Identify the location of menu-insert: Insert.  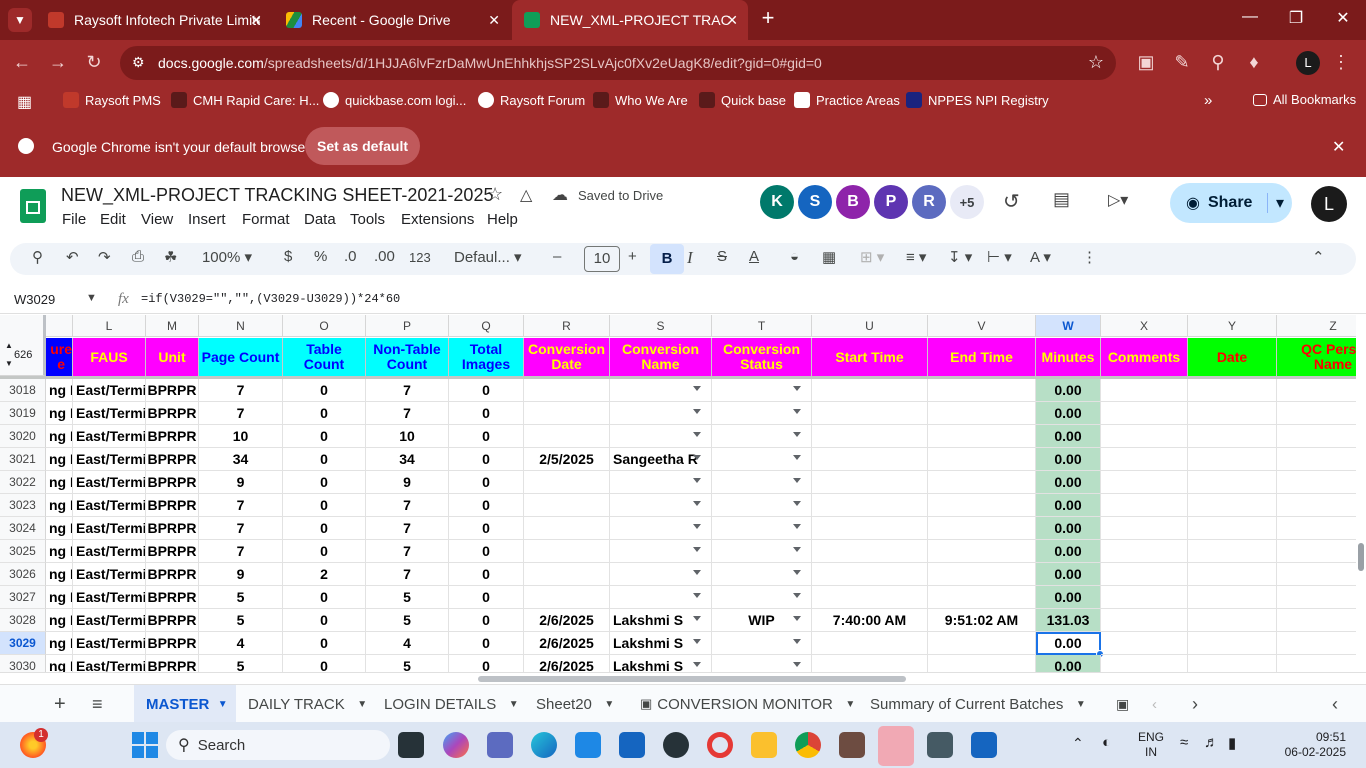
(207, 219).